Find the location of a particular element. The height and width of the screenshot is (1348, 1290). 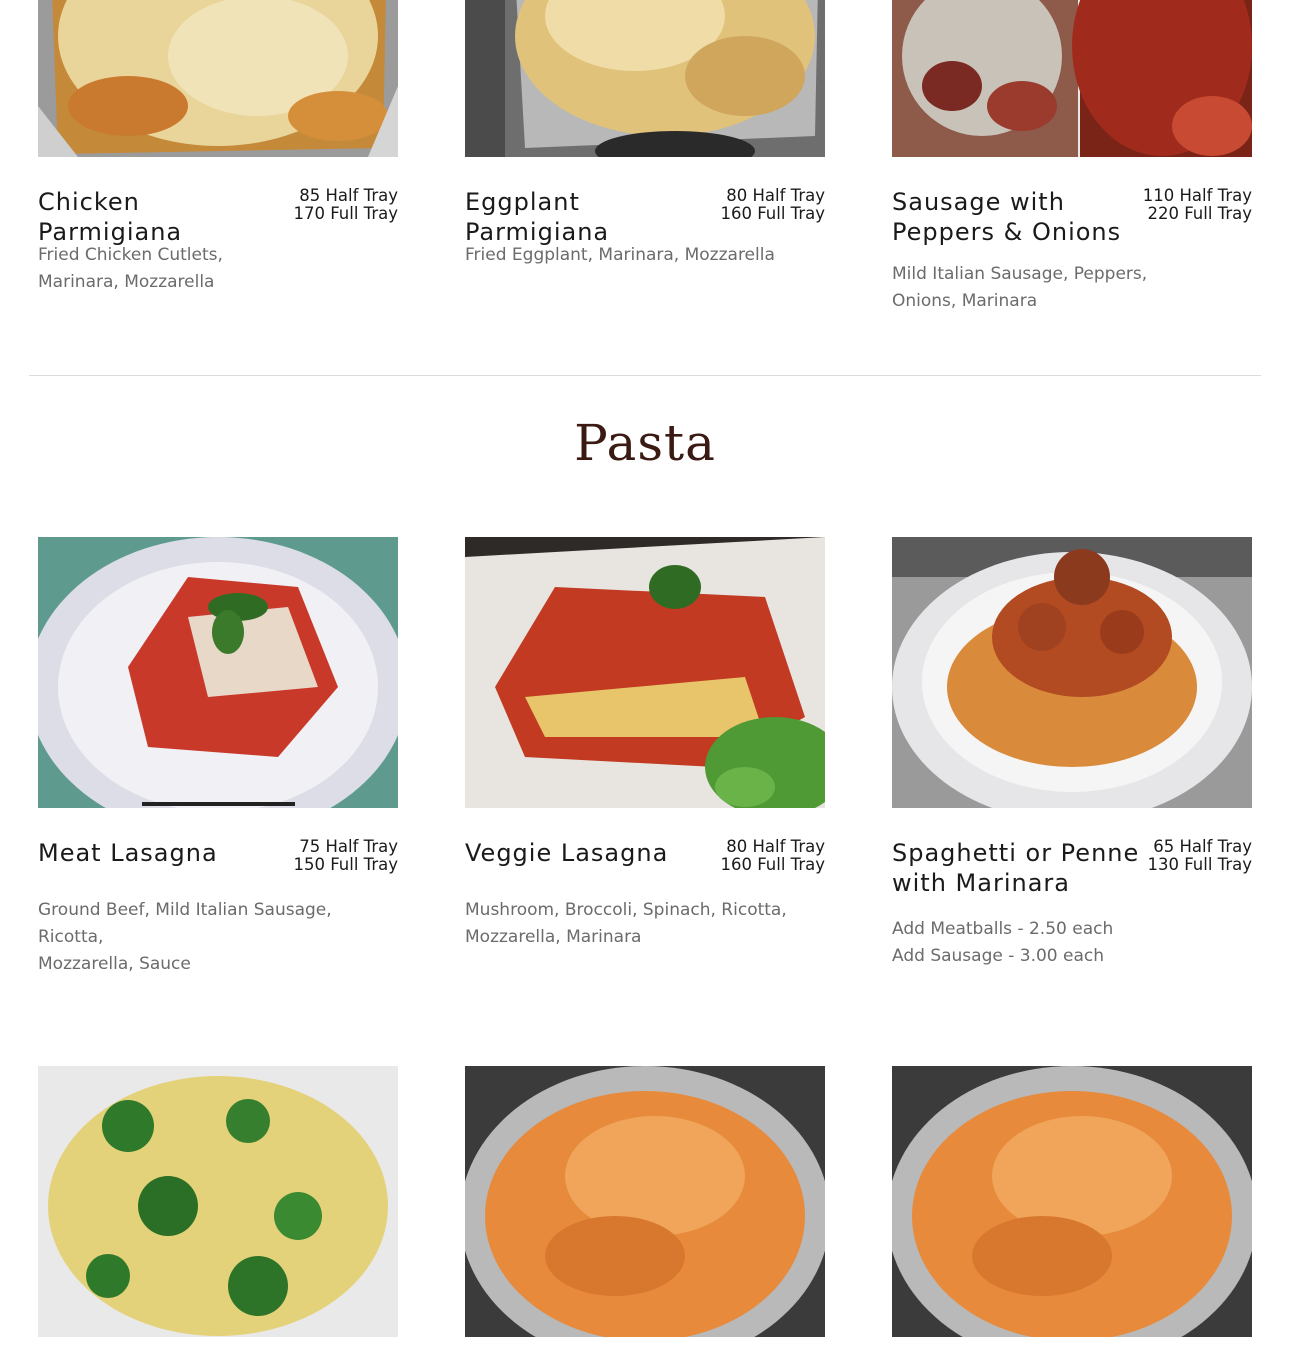

chicken-parmigiana-photo is located at coordinates (218, 78).